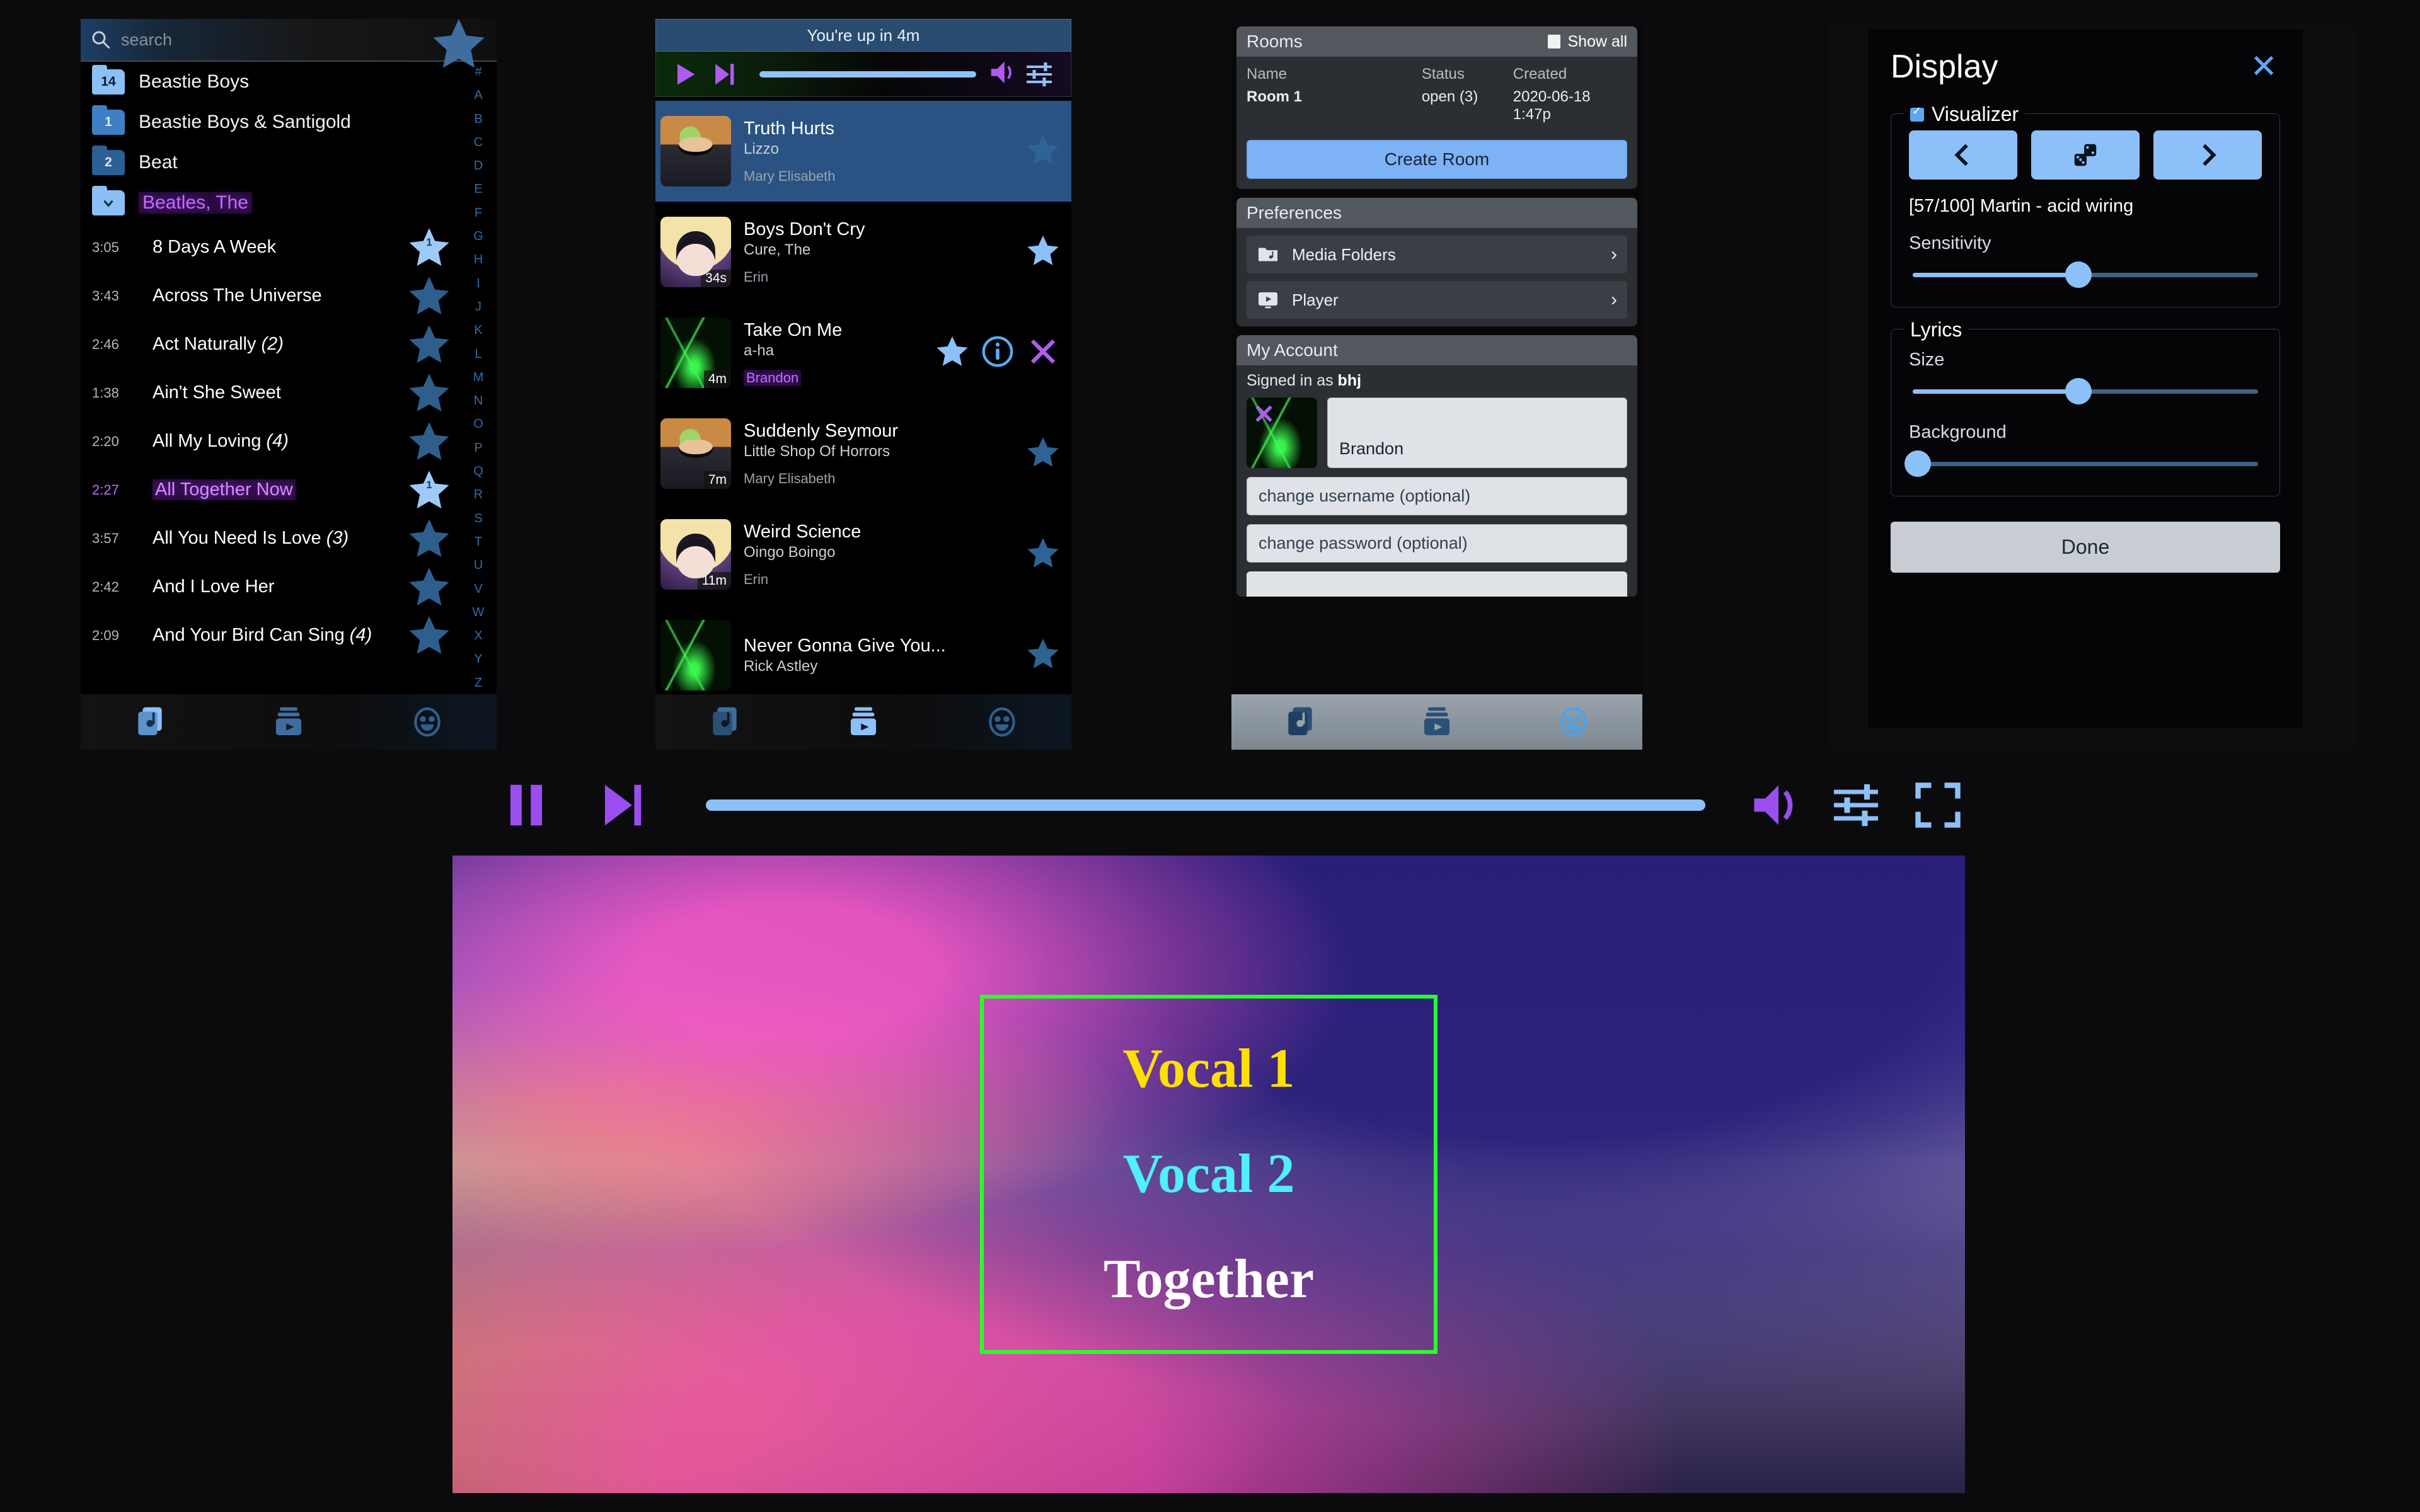 Image resolution: width=2420 pixels, height=1512 pixels. I want to click on play-icon, so click(685, 74).